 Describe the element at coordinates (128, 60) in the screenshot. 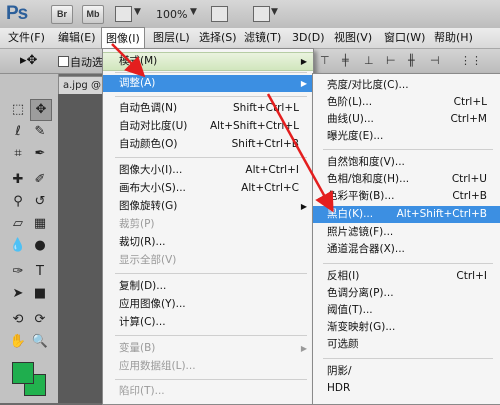

I see `annotation-arrow-to-adjust` at that location.